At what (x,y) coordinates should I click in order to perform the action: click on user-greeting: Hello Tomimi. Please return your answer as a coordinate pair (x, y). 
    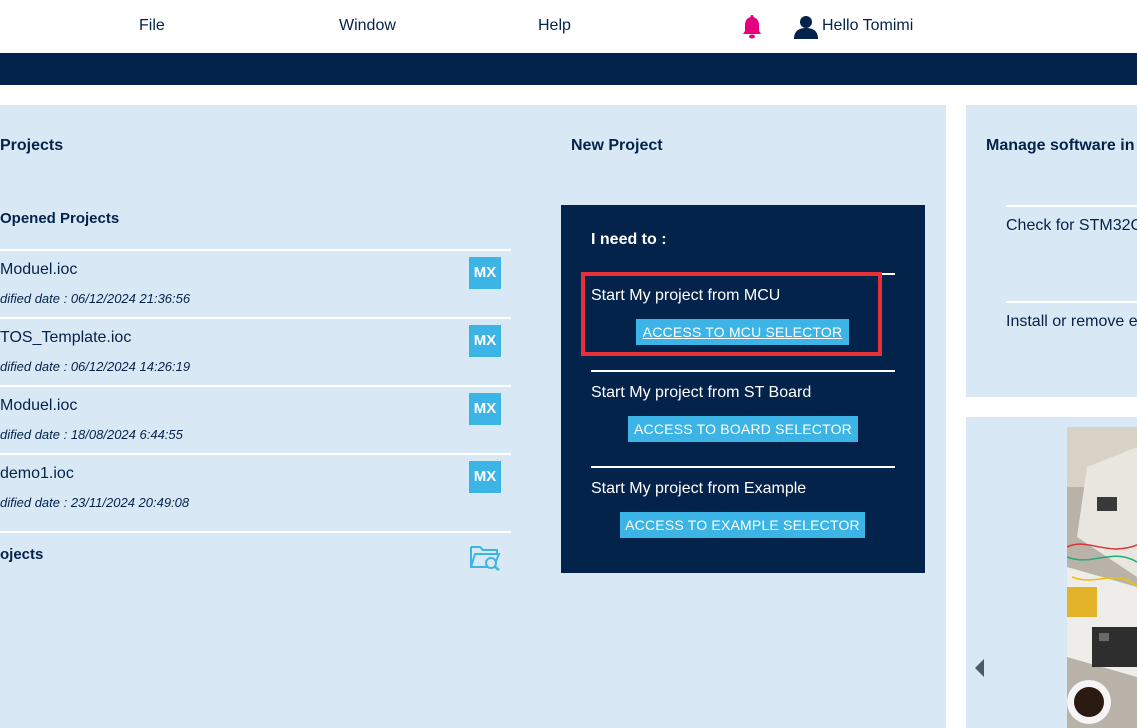
    Looking at the image, I should click on (867, 26).